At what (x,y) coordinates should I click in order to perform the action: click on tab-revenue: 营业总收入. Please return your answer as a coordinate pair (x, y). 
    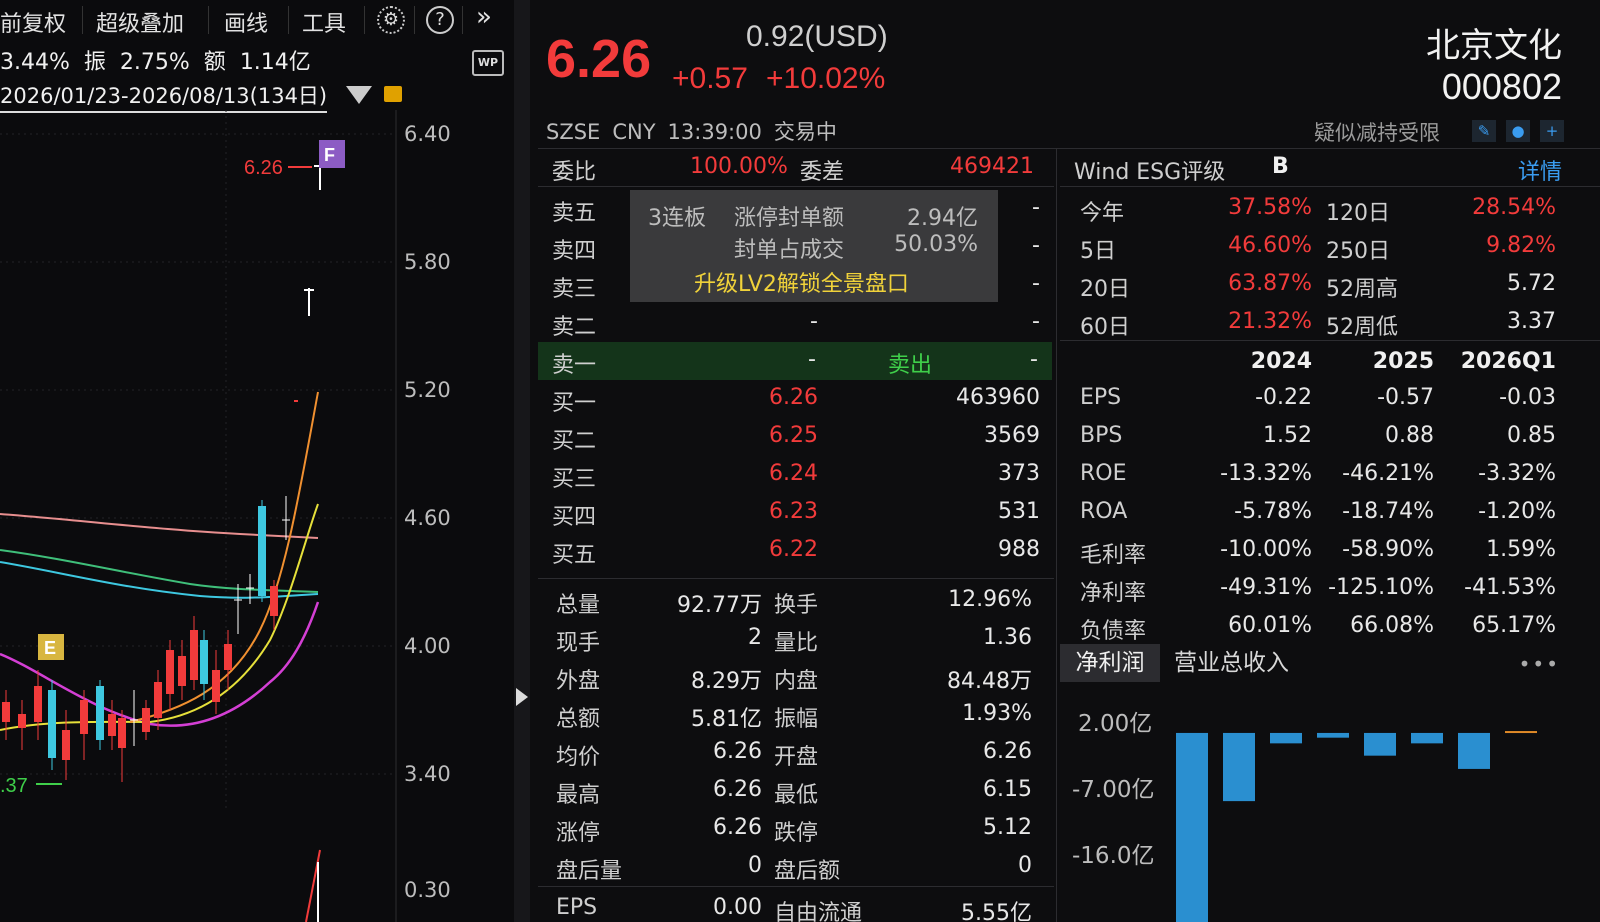
    Looking at the image, I should click on (1231, 663).